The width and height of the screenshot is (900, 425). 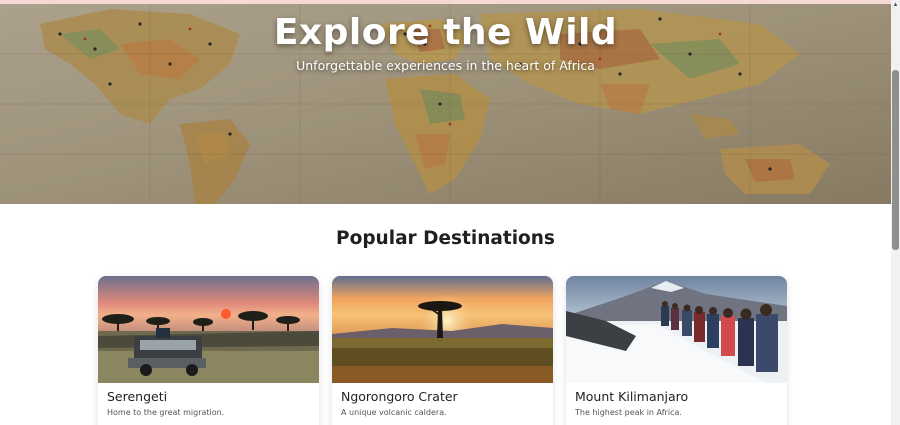 I want to click on destination-name: Serengeti, so click(x=137, y=396).